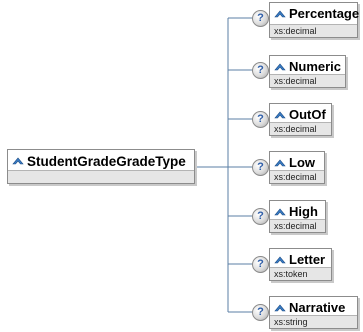  What do you see at coordinates (303, 211) in the screenshot?
I see `element-name: High` at bounding box center [303, 211].